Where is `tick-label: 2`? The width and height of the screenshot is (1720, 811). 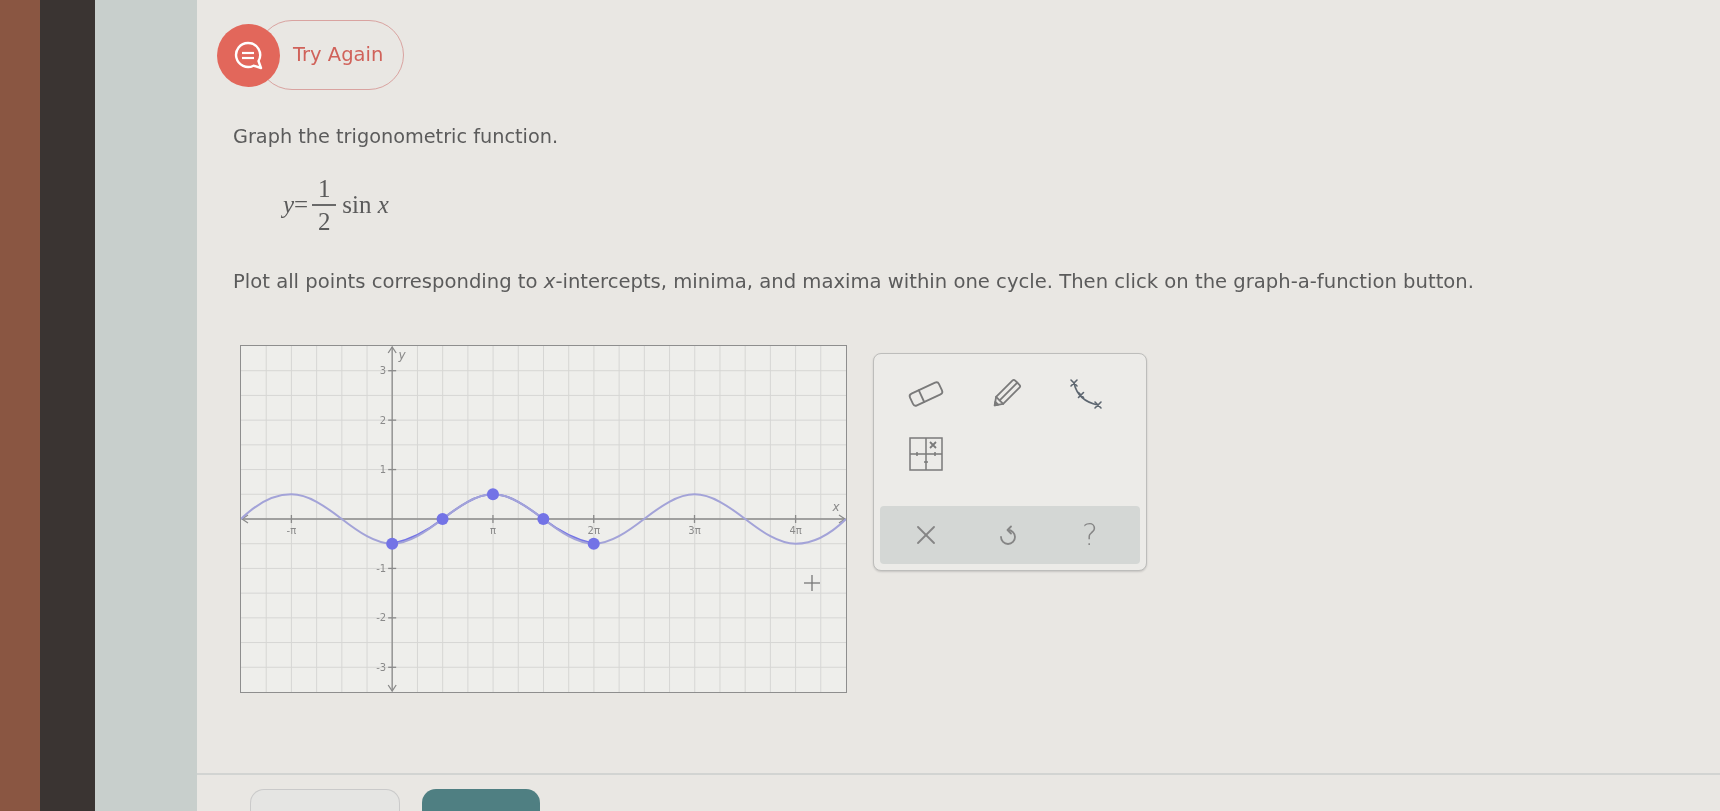 tick-label: 2 is located at coordinates (383, 420).